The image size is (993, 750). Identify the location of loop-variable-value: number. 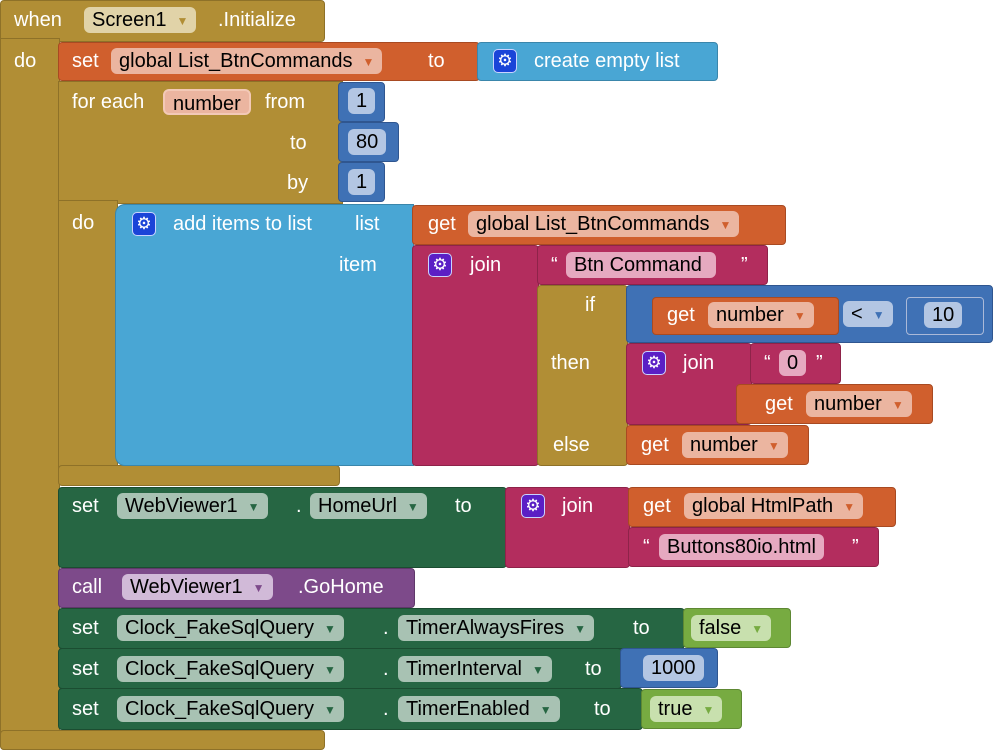
(207, 104).